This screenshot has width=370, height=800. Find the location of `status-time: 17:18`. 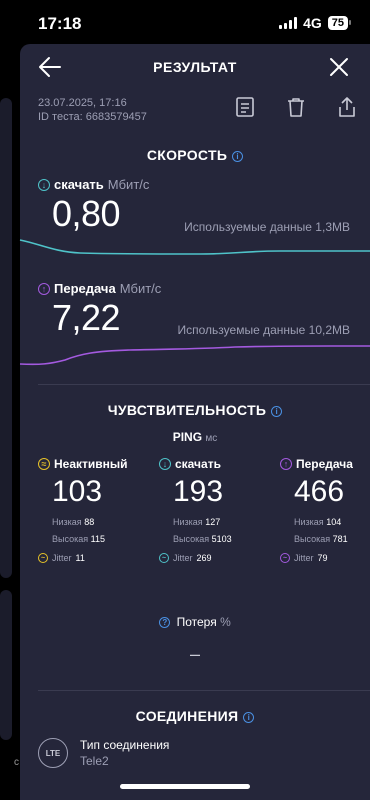

status-time: 17:18 is located at coordinates (60, 23).